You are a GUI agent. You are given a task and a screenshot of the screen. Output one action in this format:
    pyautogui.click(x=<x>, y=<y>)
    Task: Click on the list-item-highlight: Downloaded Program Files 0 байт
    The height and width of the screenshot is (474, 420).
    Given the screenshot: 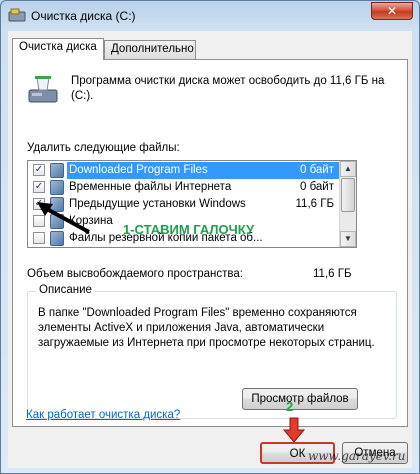 What is the action you would take?
    pyautogui.click(x=203, y=170)
    